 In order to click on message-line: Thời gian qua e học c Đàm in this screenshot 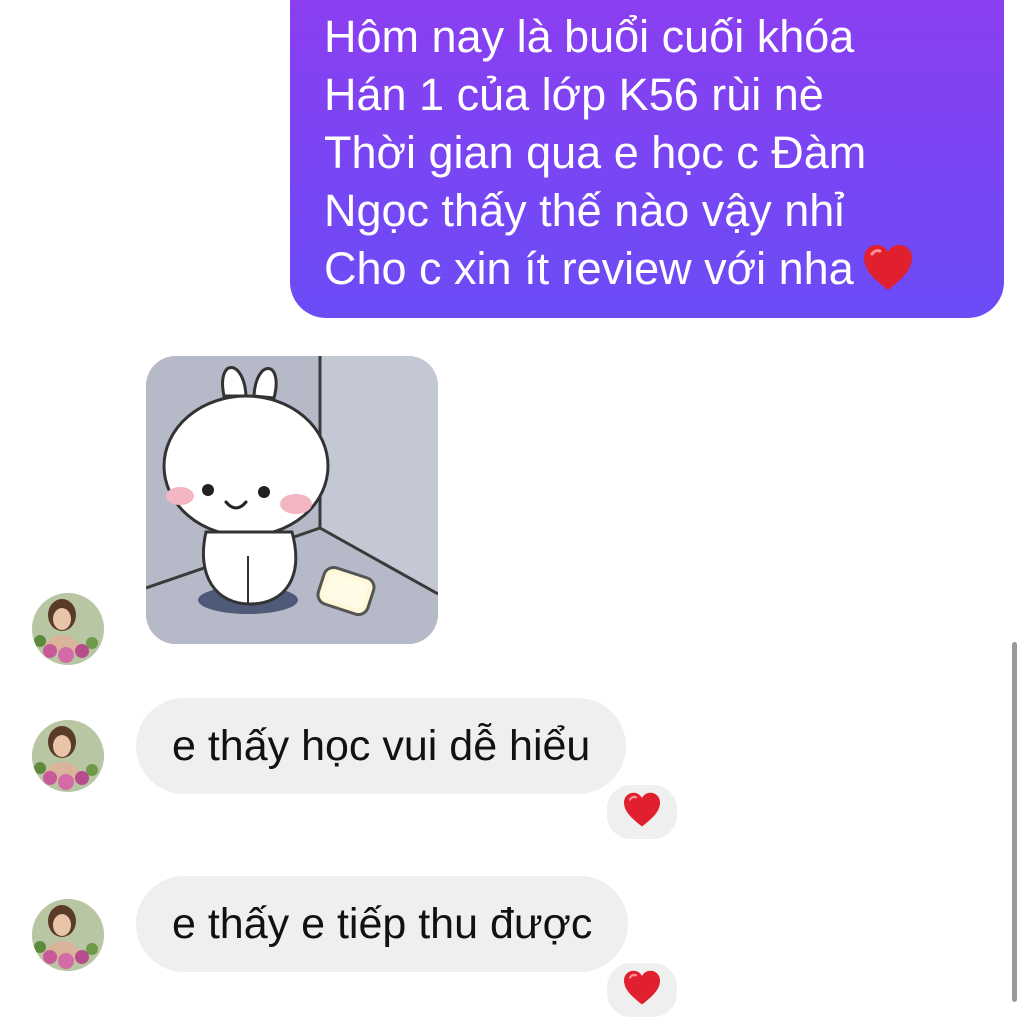, I will do `click(595, 152)`.